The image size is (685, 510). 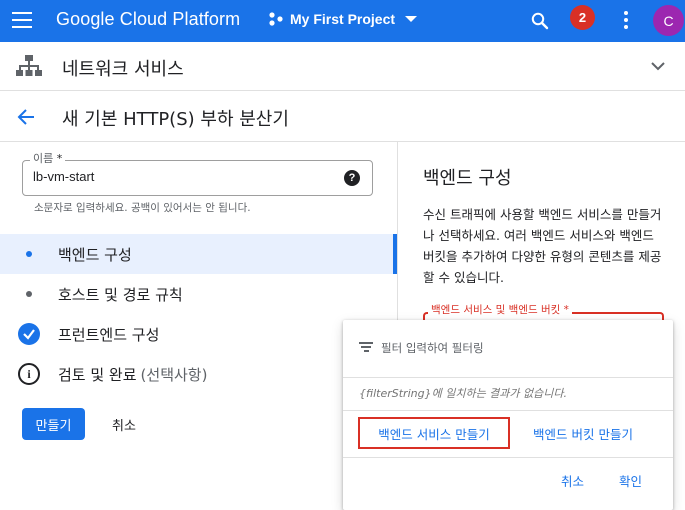 What do you see at coordinates (572, 480) in the screenshot?
I see `dropdown-cancel-button: 취소` at bounding box center [572, 480].